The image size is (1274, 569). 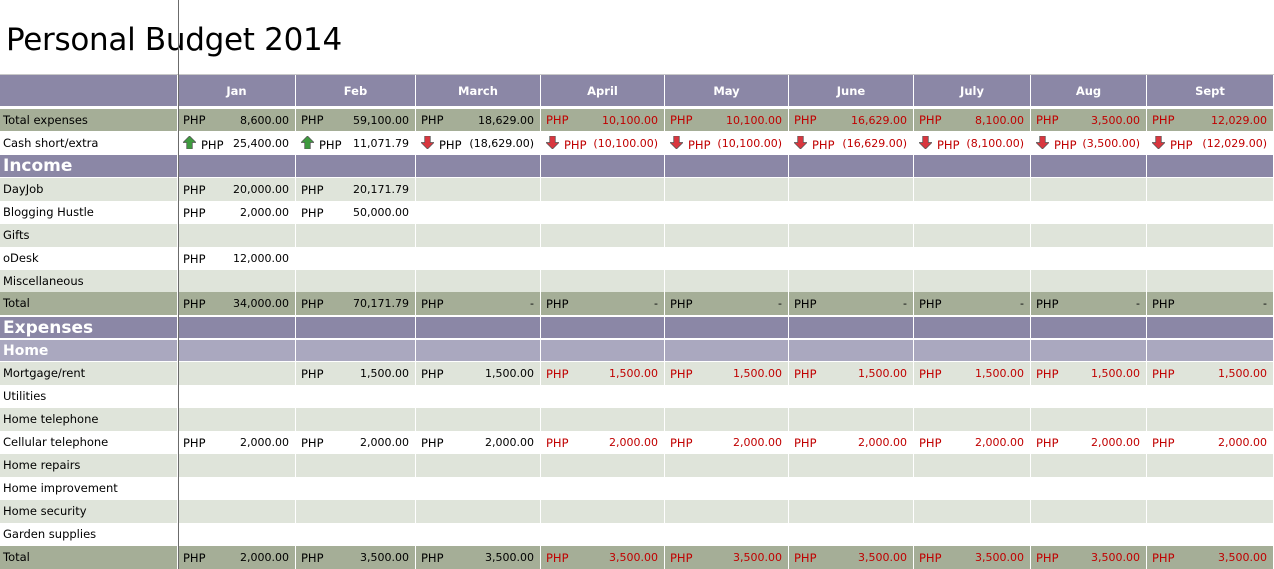 What do you see at coordinates (356, 442) in the screenshot?
I see `cell-feb: PHP 2,000.00` at bounding box center [356, 442].